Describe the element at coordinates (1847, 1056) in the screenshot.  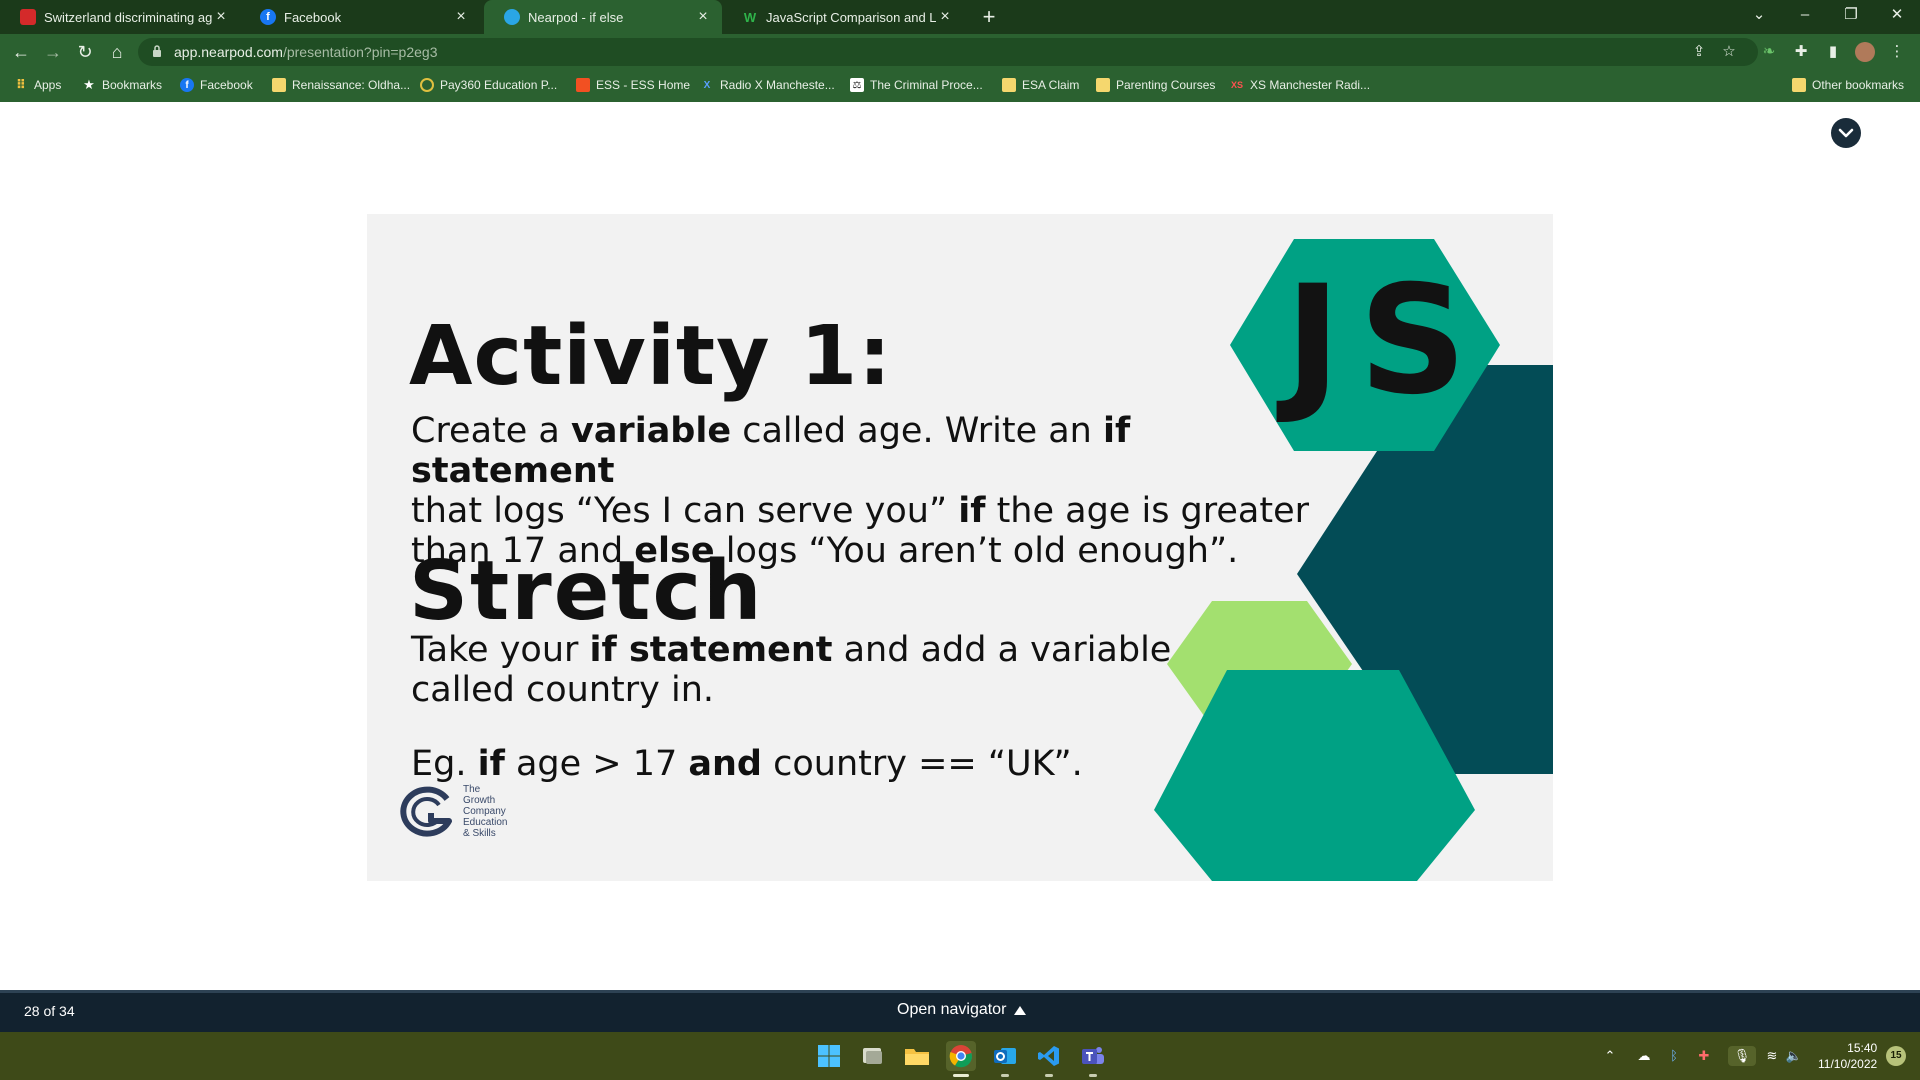
I see `system-clock: 15:40 11/10/2022` at that location.